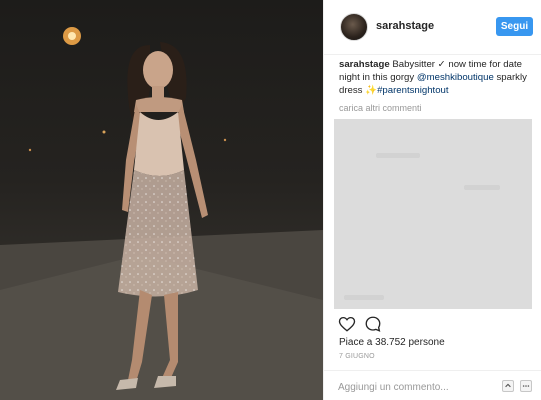 The image size is (541, 400). I want to click on street-lamp, so click(72, 36).